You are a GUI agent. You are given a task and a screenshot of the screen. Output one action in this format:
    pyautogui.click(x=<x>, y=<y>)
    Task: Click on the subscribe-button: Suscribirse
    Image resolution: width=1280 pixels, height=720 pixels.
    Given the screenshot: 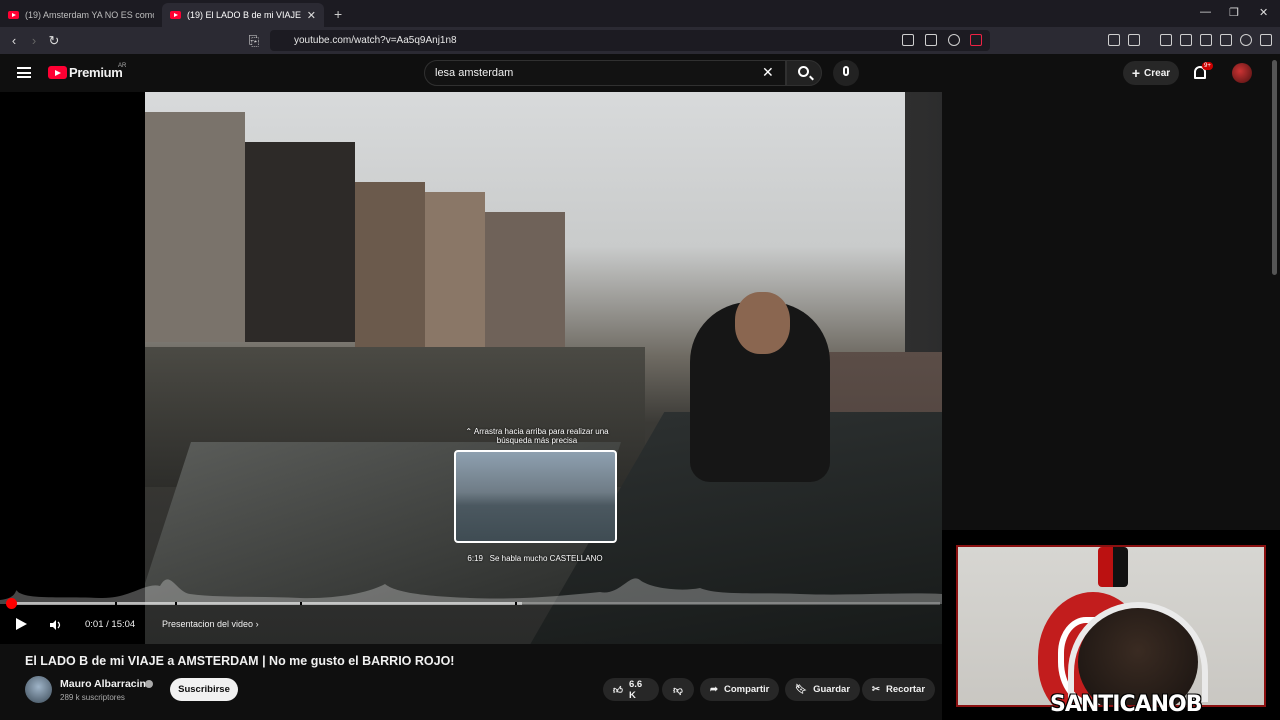 What is the action you would take?
    pyautogui.click(x=204, y=689)
    